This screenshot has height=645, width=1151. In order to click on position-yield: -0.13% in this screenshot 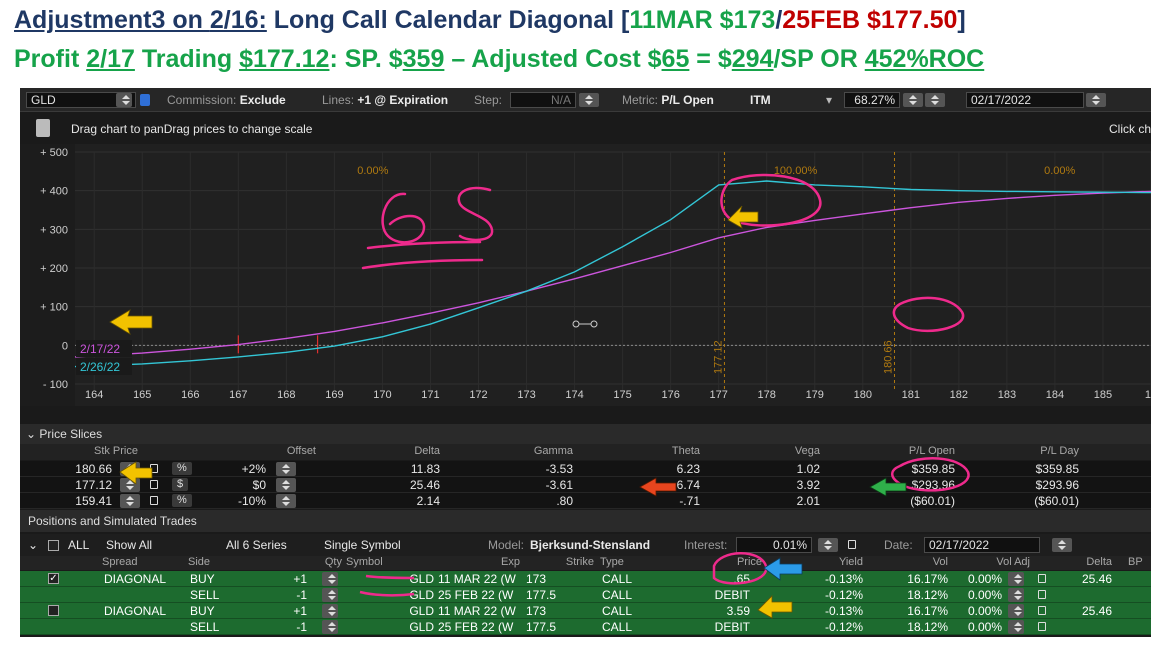, I will do `click(843, 611)`.